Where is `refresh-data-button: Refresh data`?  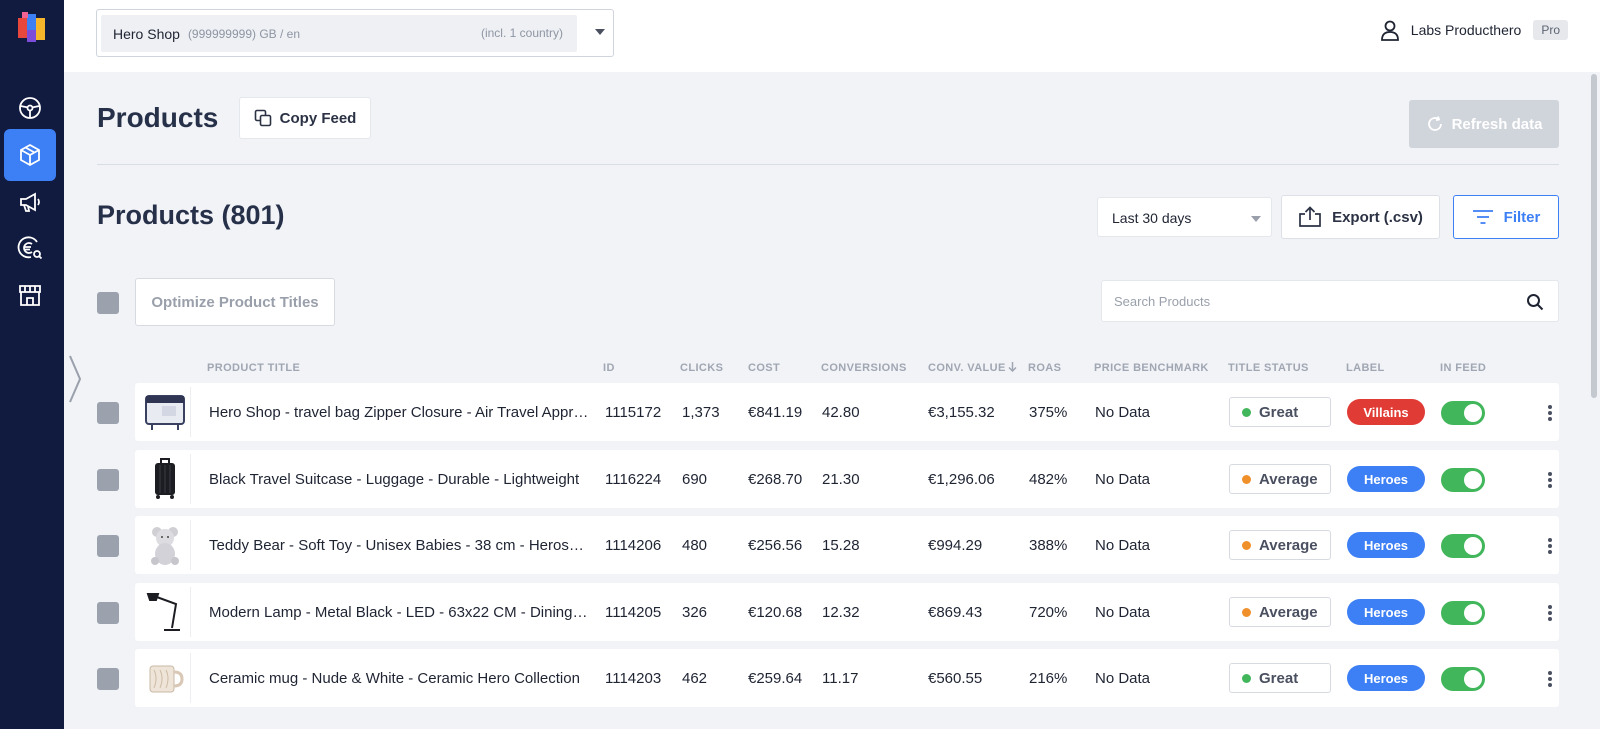 refresh-data-button: Refresh data is located at coordinates (1484, 124).